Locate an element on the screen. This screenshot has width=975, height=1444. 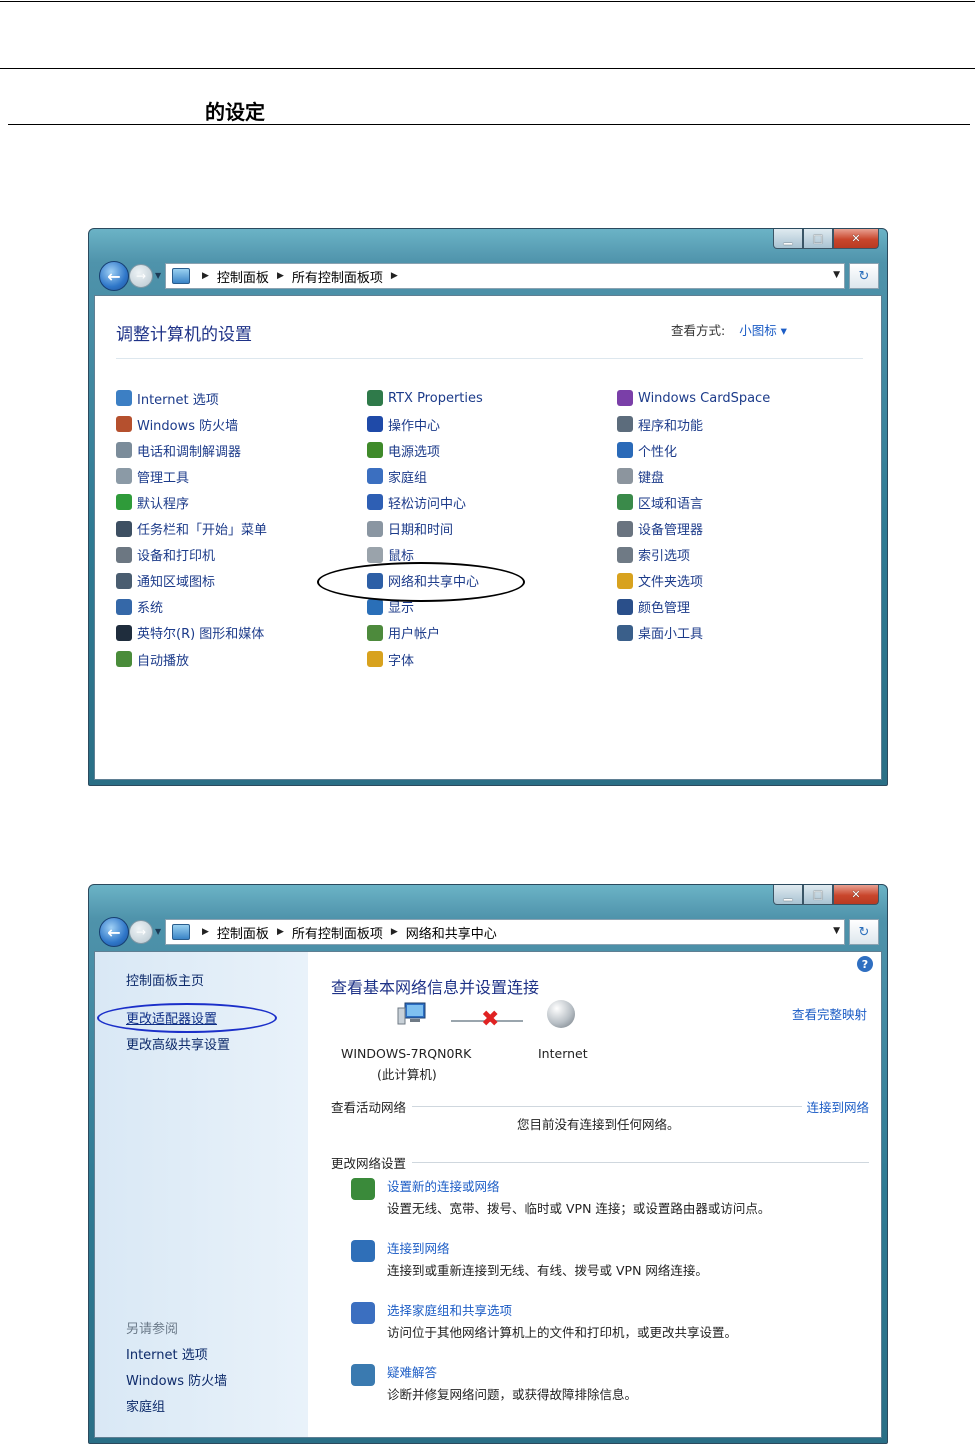
control-panel-item: 操作中心 is located at coordinates (403, 424).